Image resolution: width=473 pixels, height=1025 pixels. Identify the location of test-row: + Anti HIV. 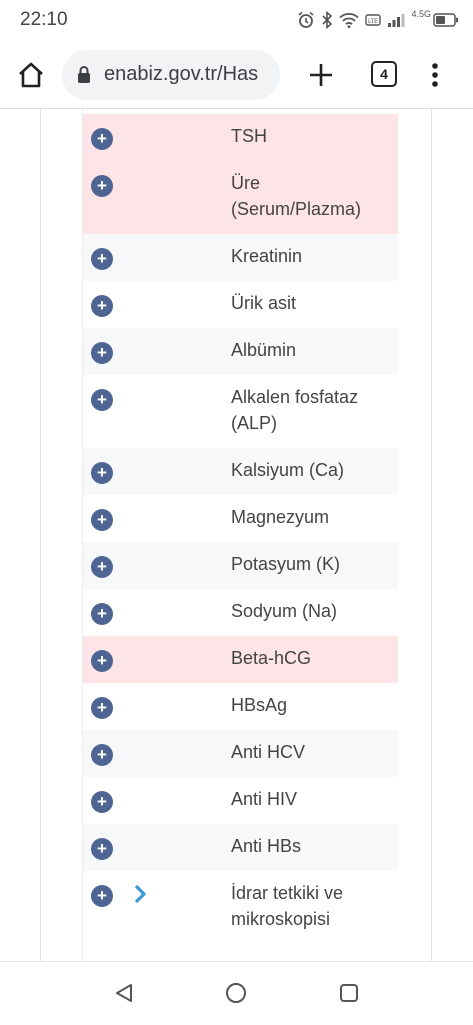
(240, 800).